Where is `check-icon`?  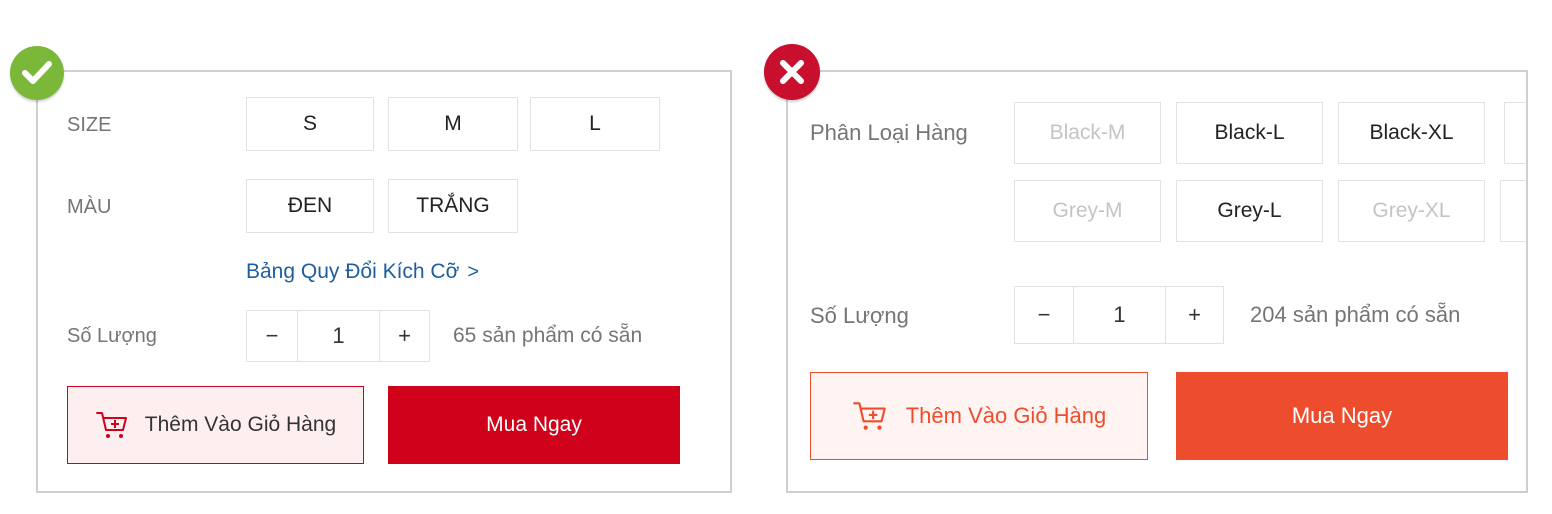 check-icon is located at coordinates (37, 72).